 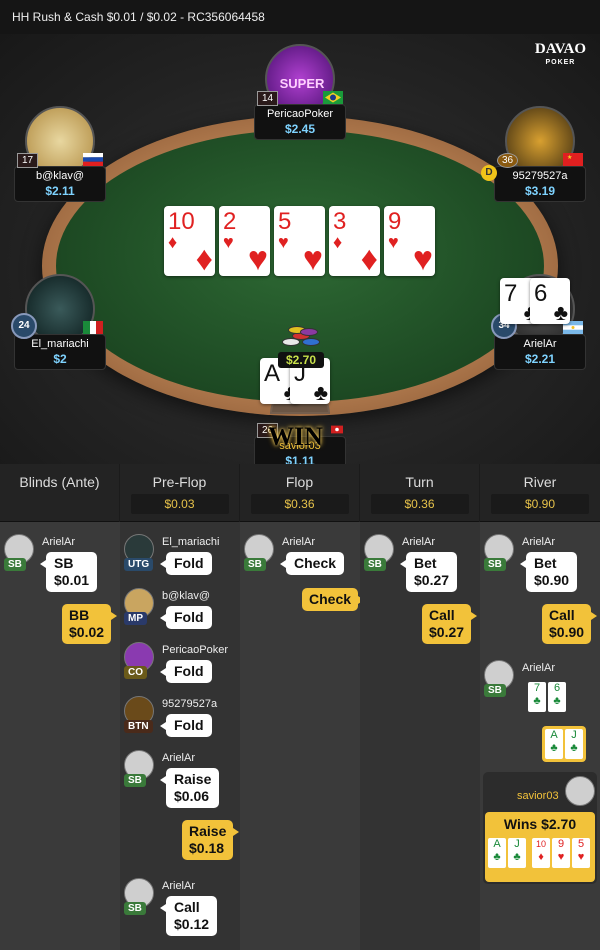 I want to click on player-name: ArielAr, so click(x=299, y=542).